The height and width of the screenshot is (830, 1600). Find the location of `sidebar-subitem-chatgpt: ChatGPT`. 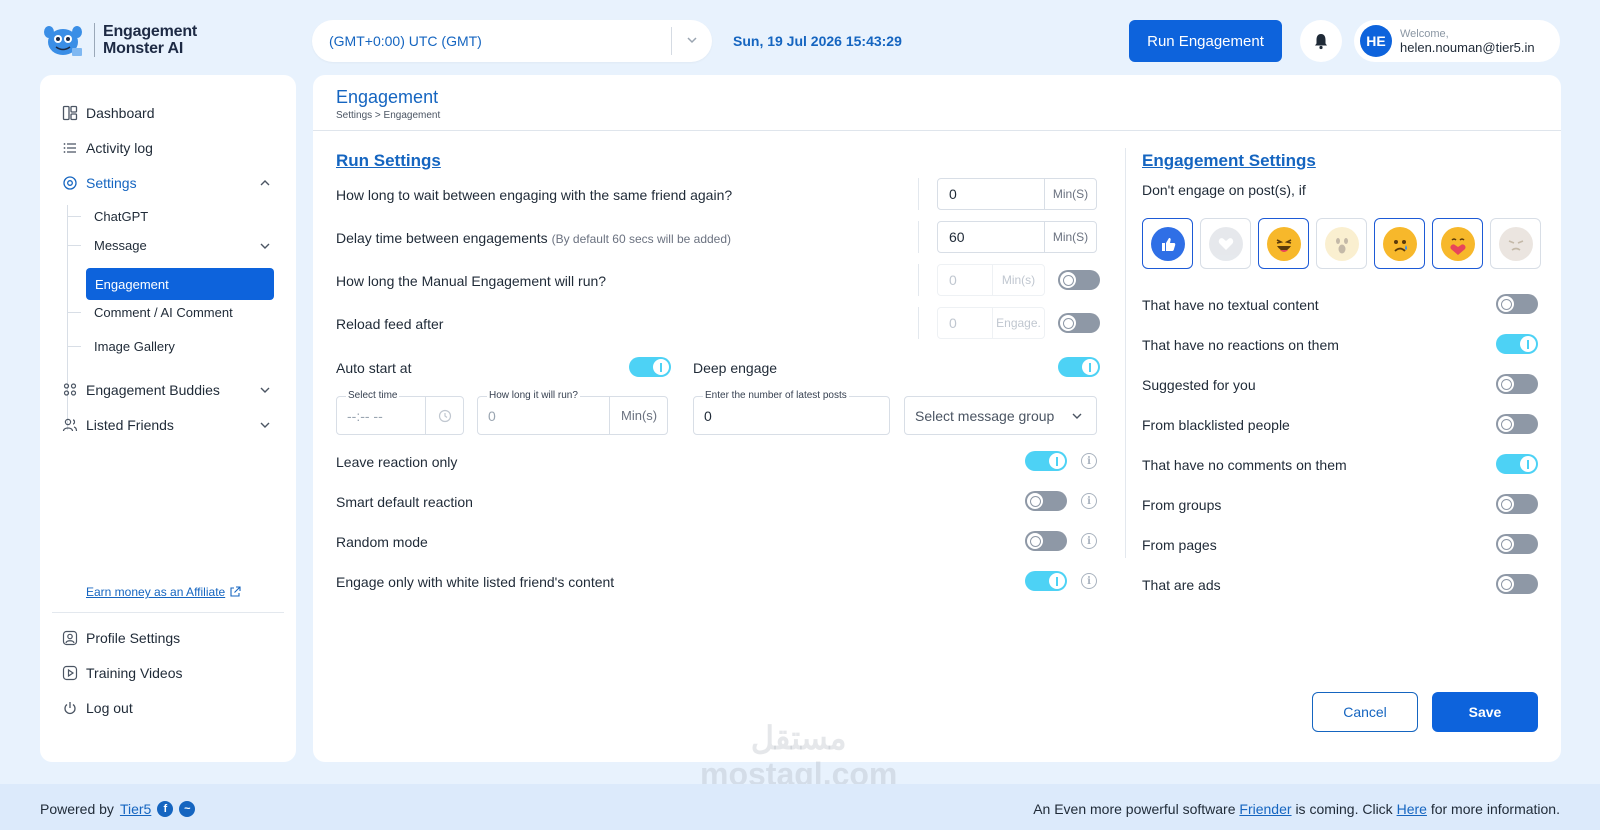

sidebar-subitem-chatgpt: ChatGPT is located at coordinates (121, 216).